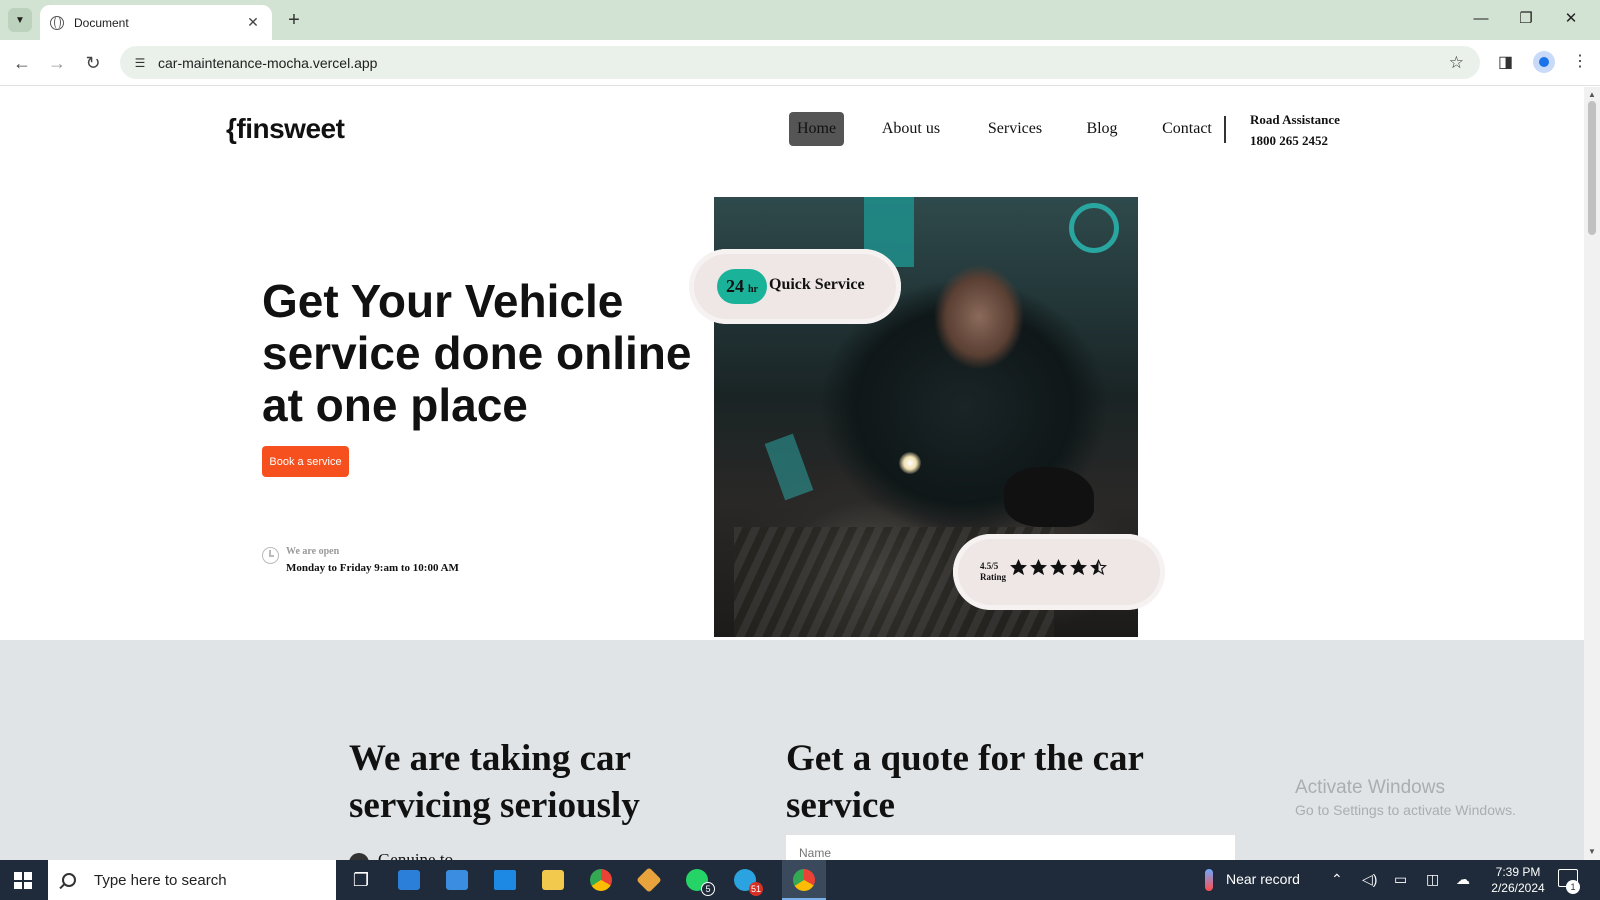 This screenshot has width=1600, height=900. What do you see at coordinates (800, 20) in the screenshot?
I see `browser-tab-bar: ▼ Document ✕ + — ❐ ✕` at bounding box center [800, 20].